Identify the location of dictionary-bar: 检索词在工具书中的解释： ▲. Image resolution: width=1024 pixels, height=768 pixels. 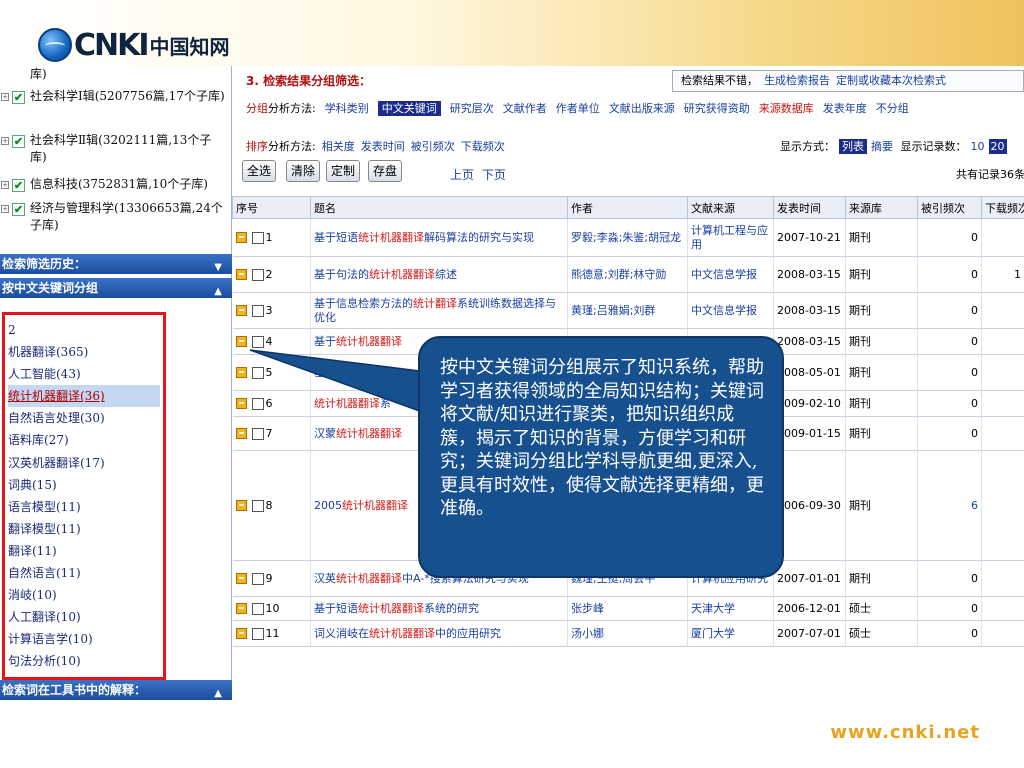
(116, 690).